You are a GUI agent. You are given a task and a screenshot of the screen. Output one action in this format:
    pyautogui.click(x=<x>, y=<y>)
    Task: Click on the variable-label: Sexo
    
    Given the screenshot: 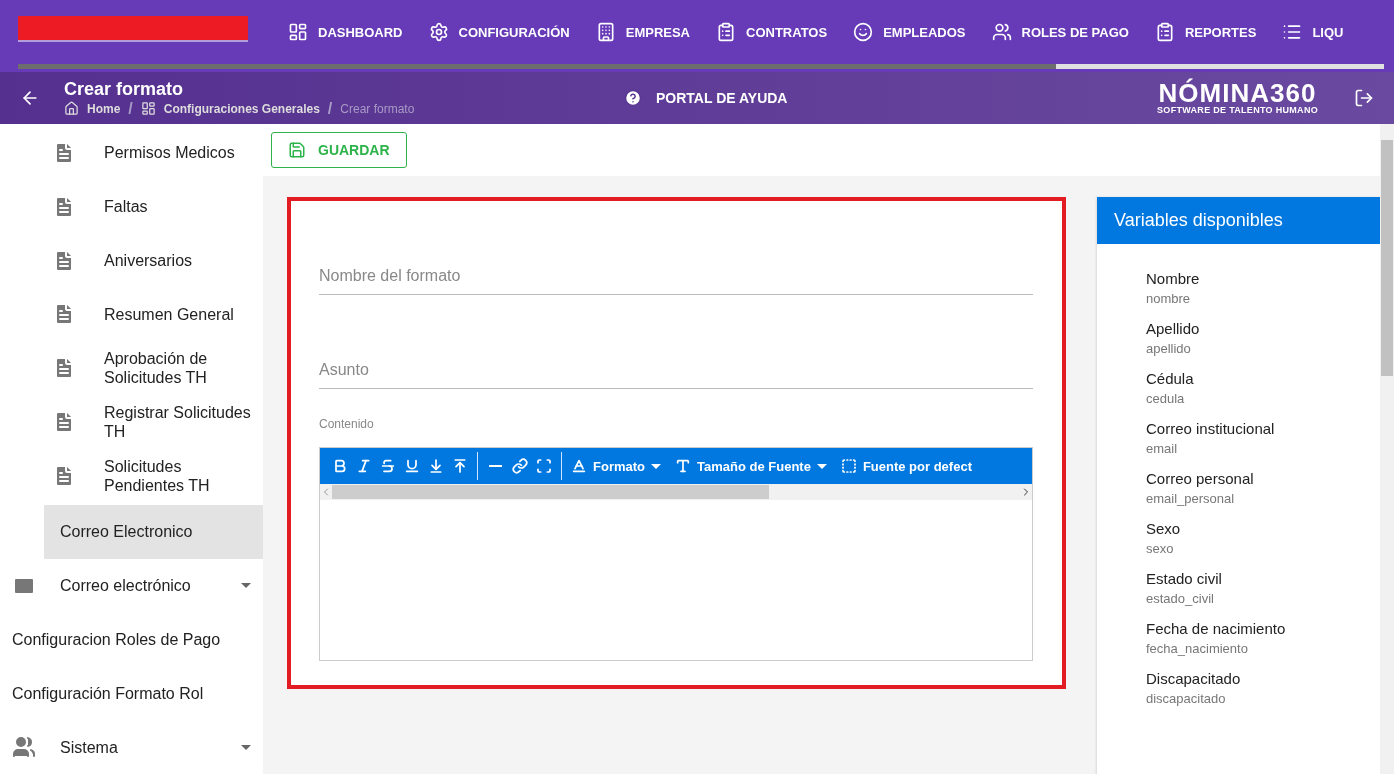 What is the action you would take?
    pyautogui.click(x=1263, y=528)
    